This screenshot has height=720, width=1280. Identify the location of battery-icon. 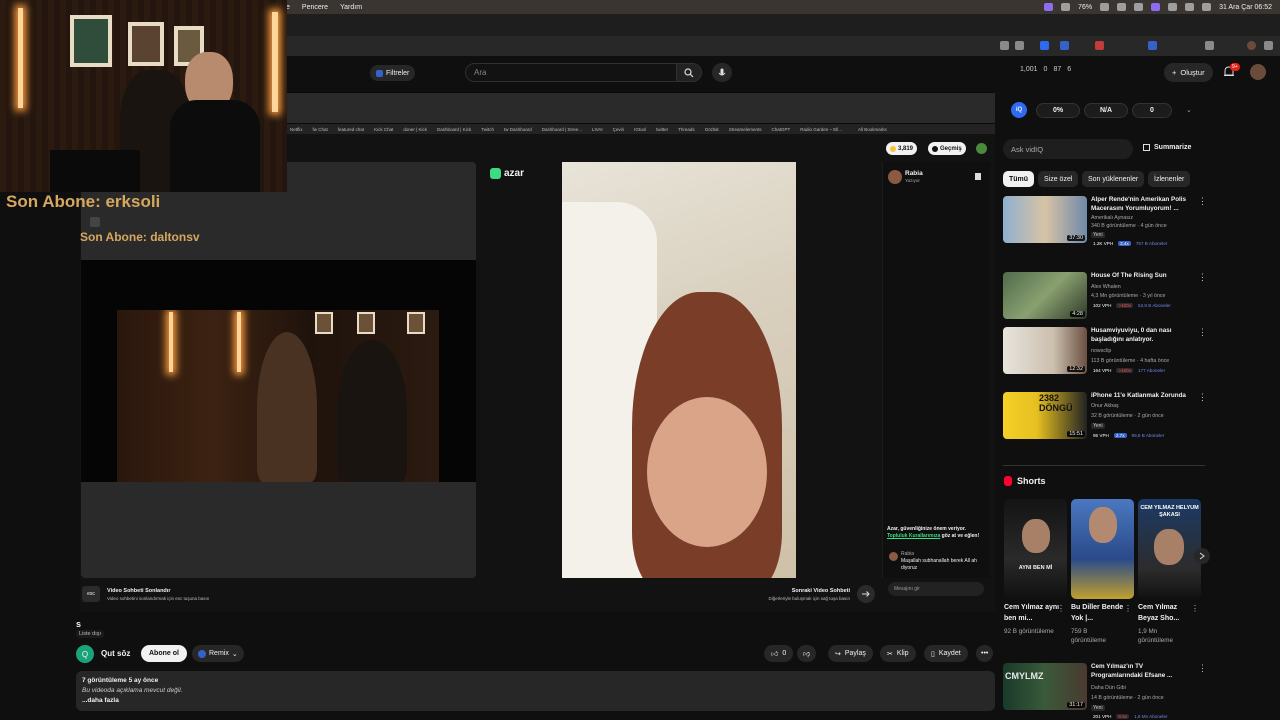
(1105, 7).